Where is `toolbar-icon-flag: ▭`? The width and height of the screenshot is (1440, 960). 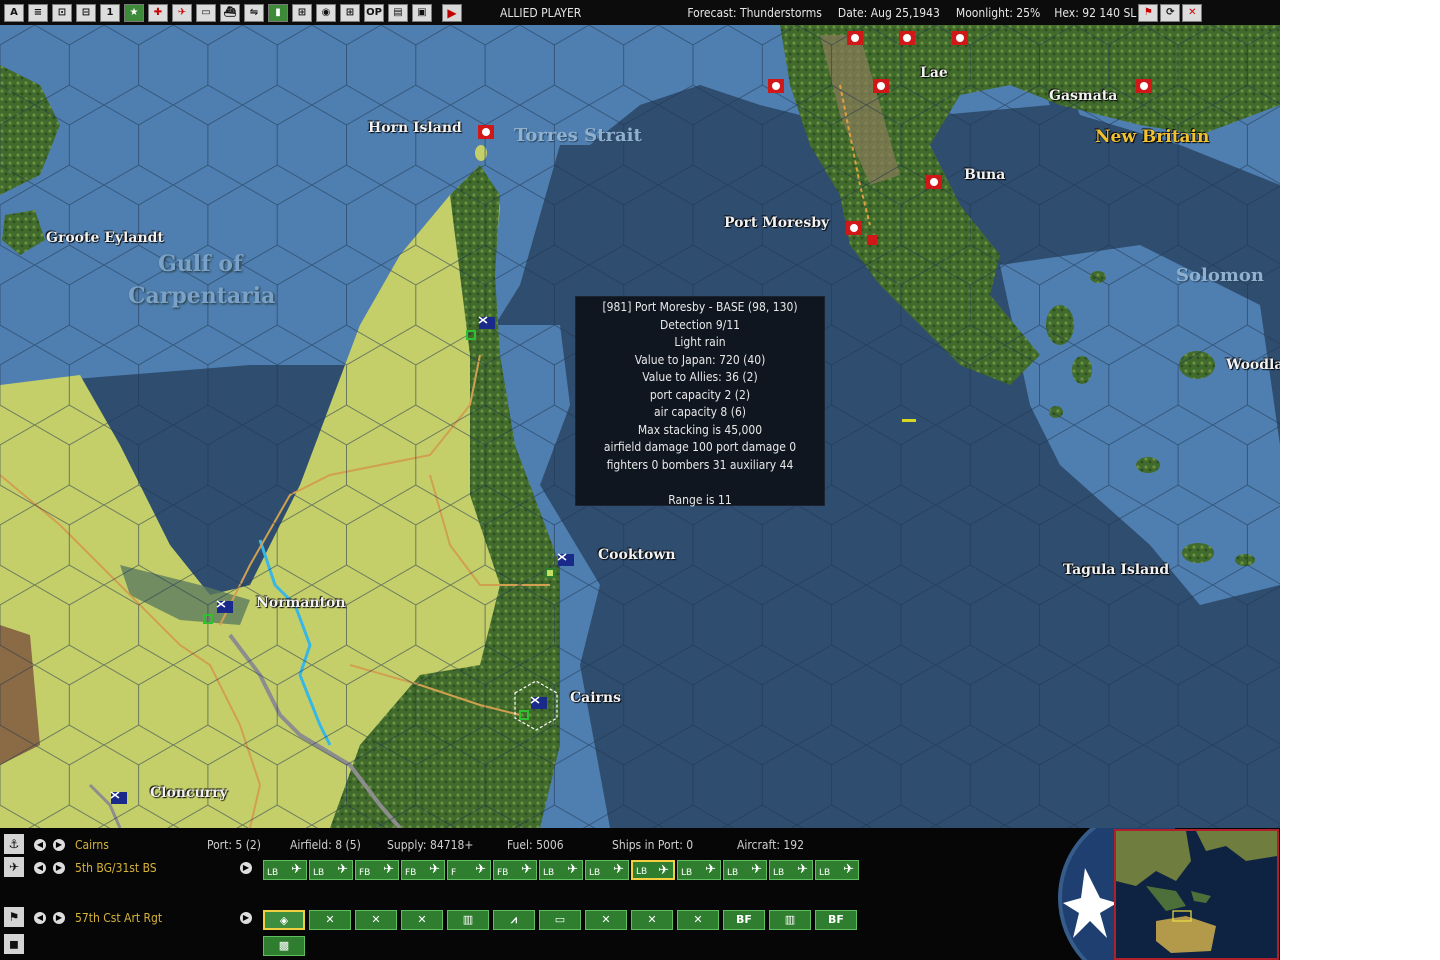
toolbar-icon-flag: ▭ is located at coordinates (206, 12).